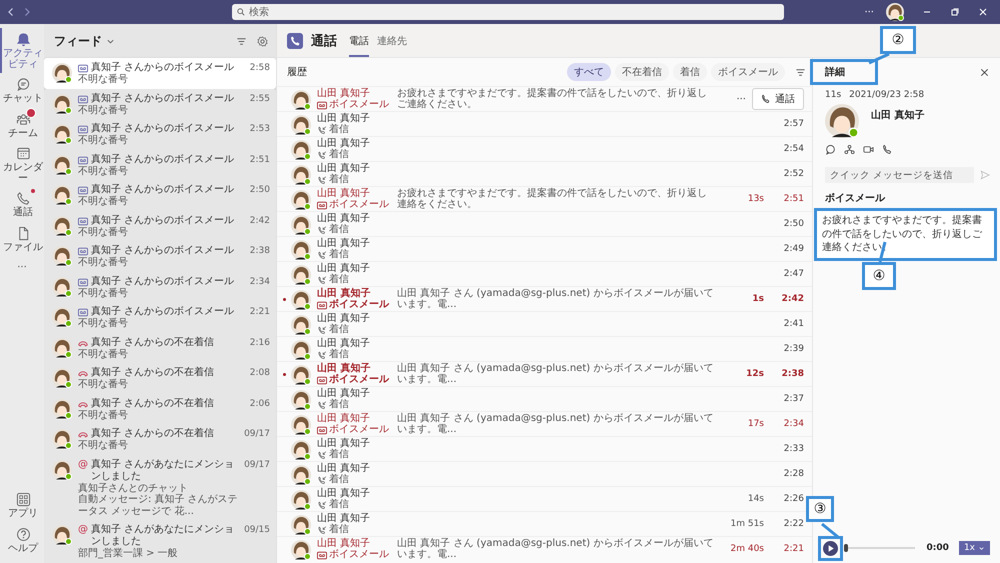 The height and width of the screenshot is (563, 1000). I want to click on app-bar-item: 通話, so click(22, 204).